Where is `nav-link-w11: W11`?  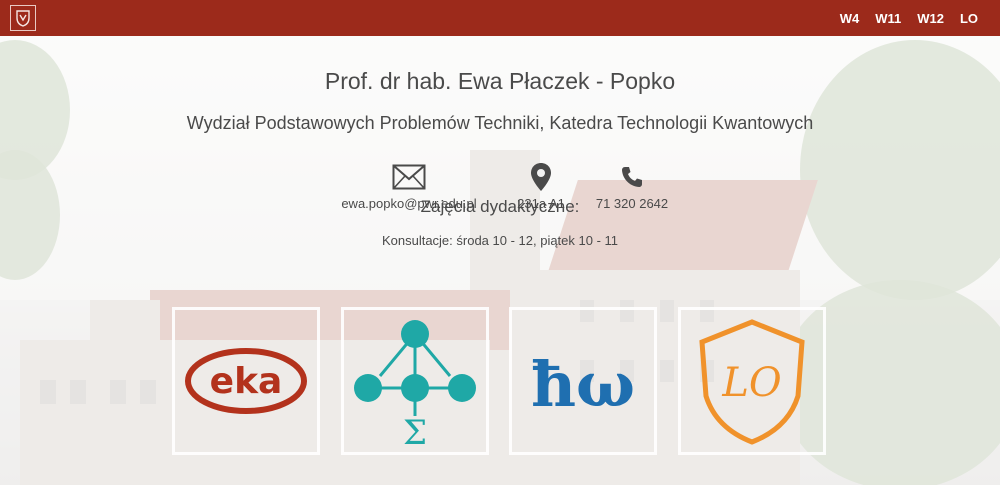 nav-link-w11: W11 is located at coordinates (888, 18).